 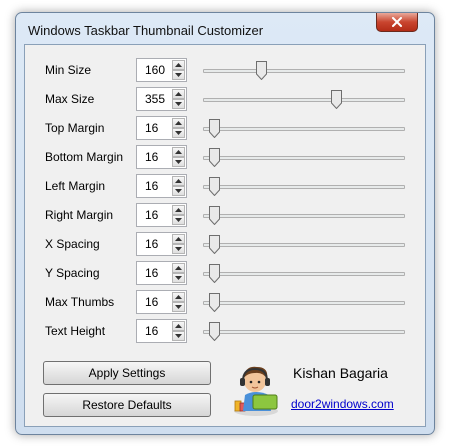 I want to click on min-size-slider-thumb, so click(x=262, y=70).